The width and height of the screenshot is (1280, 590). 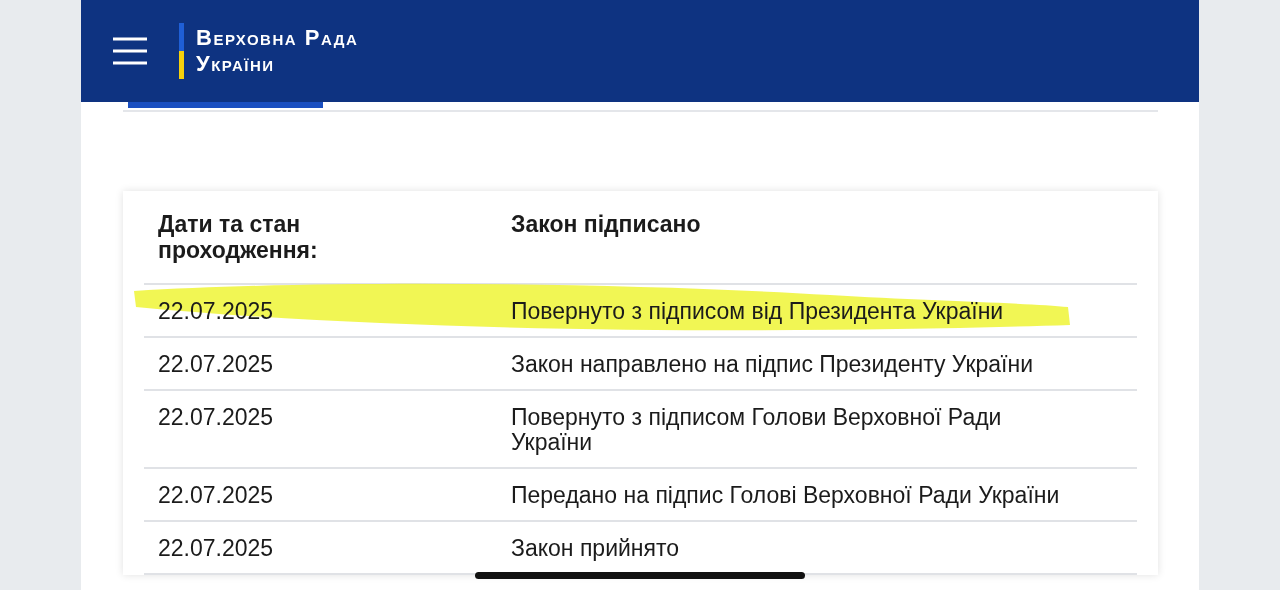 What do you see at coordinates (277, 64) in the screenshot?
I see `logo-subtitle: України` at bounding box center [277, 64].